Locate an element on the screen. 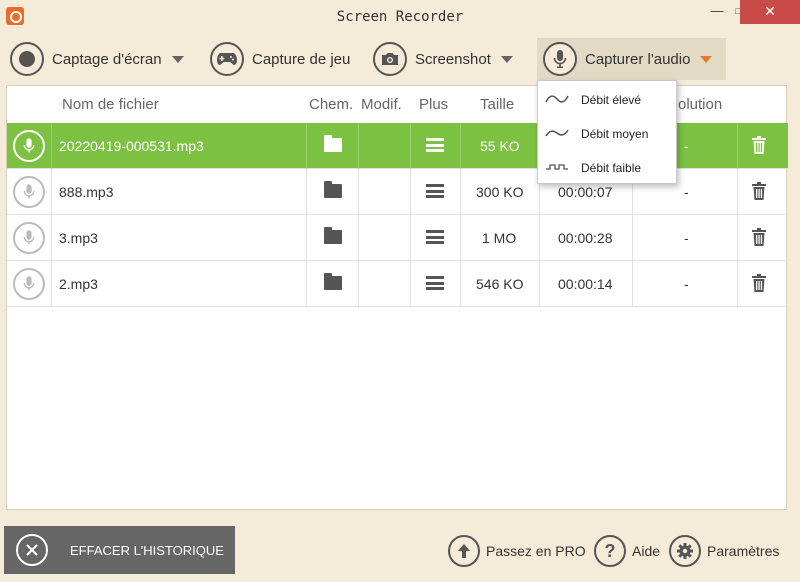 The width and height of the screenshot is (800, 582). file-size: 55 KO is located at coordinates (500, 146).